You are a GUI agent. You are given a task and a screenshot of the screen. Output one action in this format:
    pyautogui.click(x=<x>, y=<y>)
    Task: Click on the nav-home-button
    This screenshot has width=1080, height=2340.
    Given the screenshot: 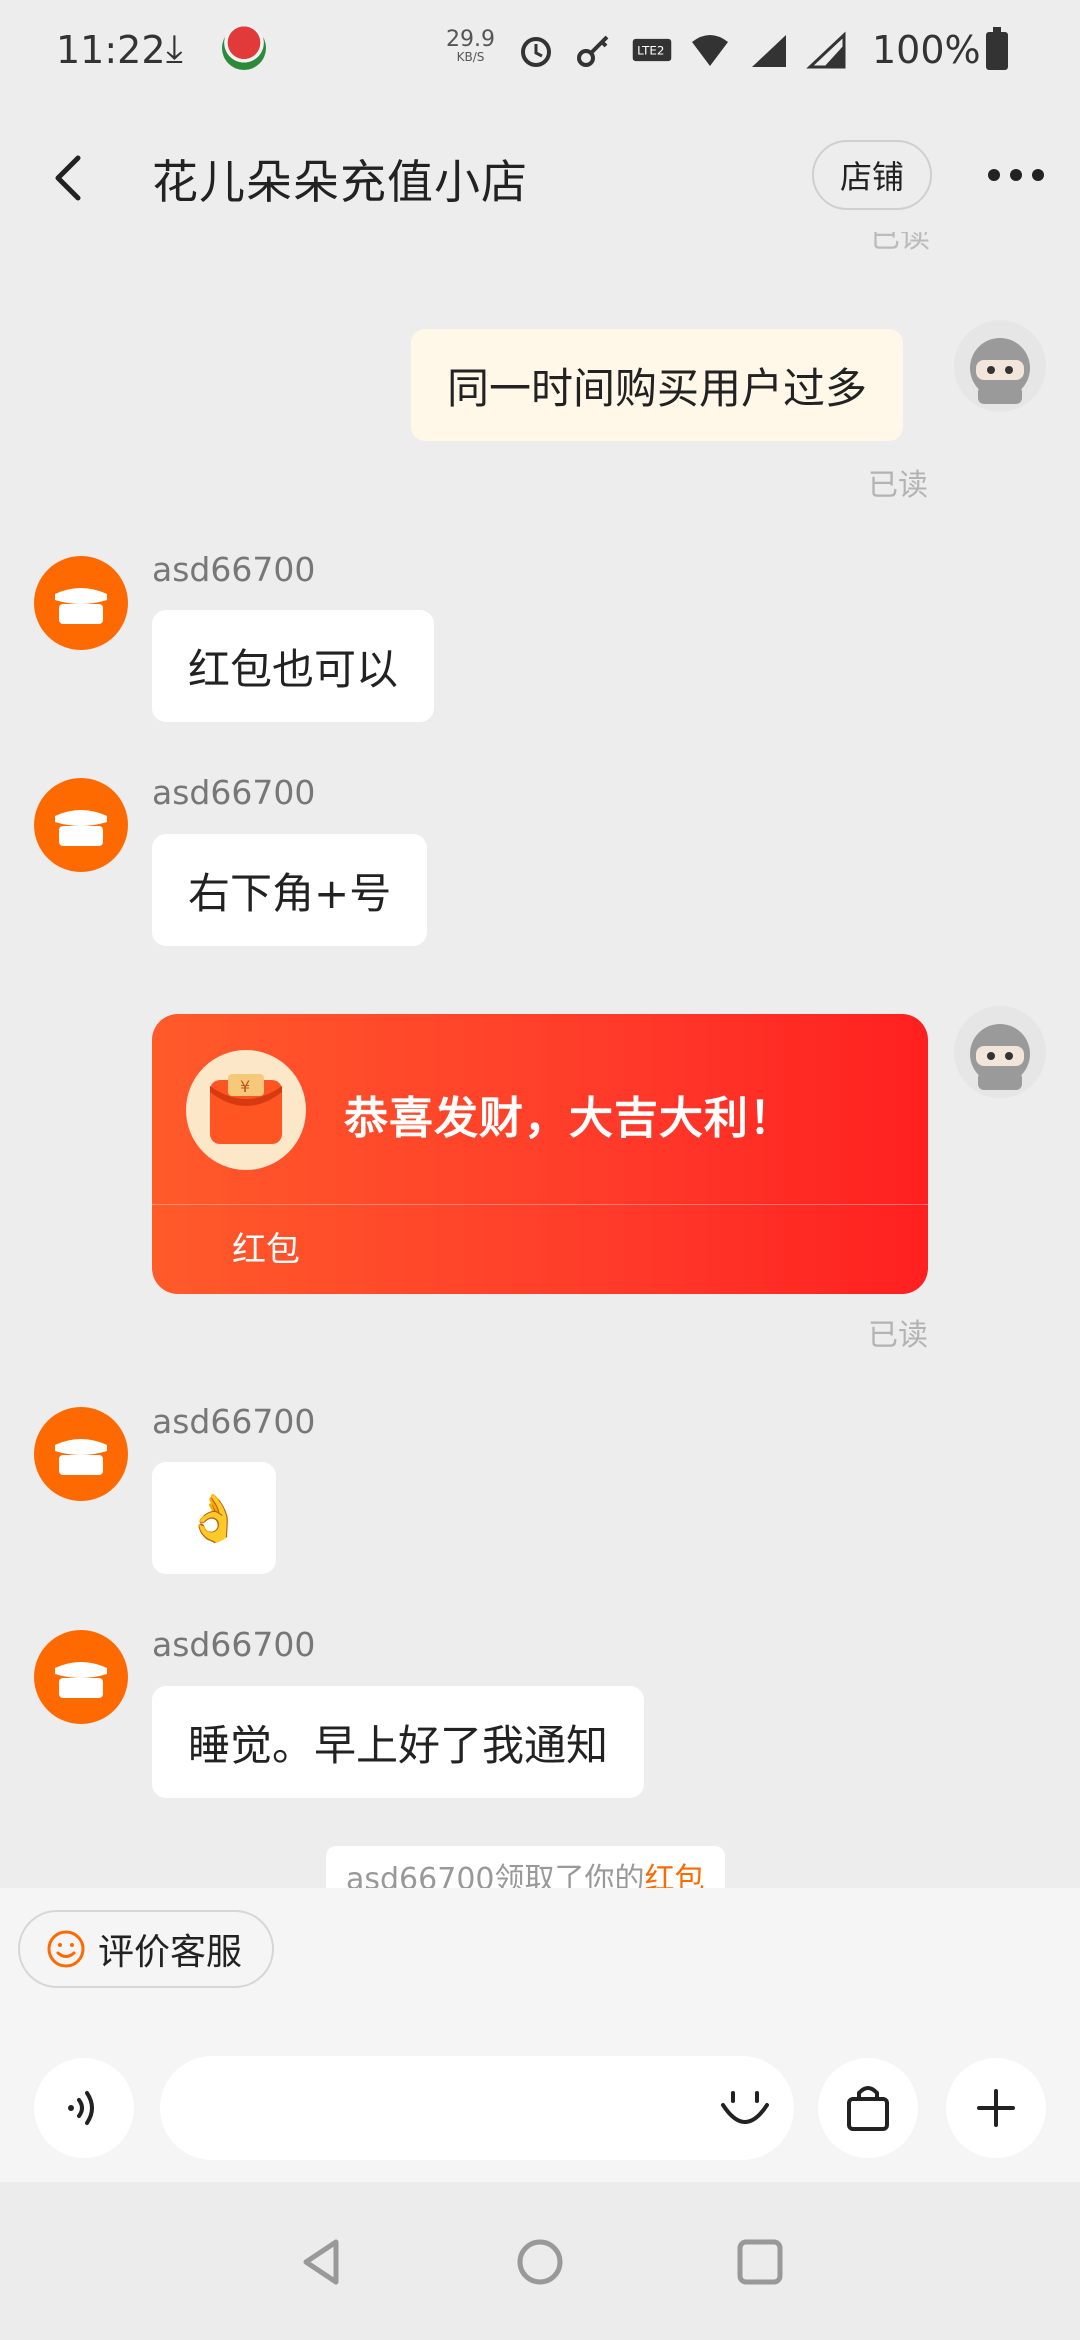 What is the action you would take?
    pyautogui.click(x=540, y=2262)
    